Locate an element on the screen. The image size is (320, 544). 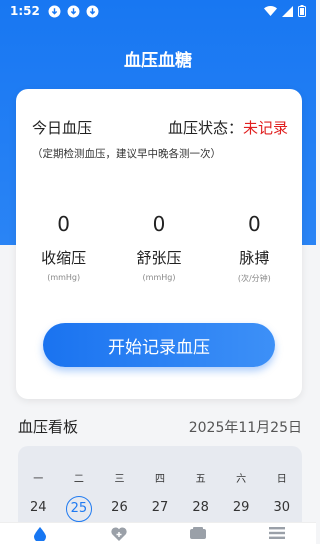
metric-pulse: 0 脉搏 (次/分钟) is located at coordinates (254, 246).